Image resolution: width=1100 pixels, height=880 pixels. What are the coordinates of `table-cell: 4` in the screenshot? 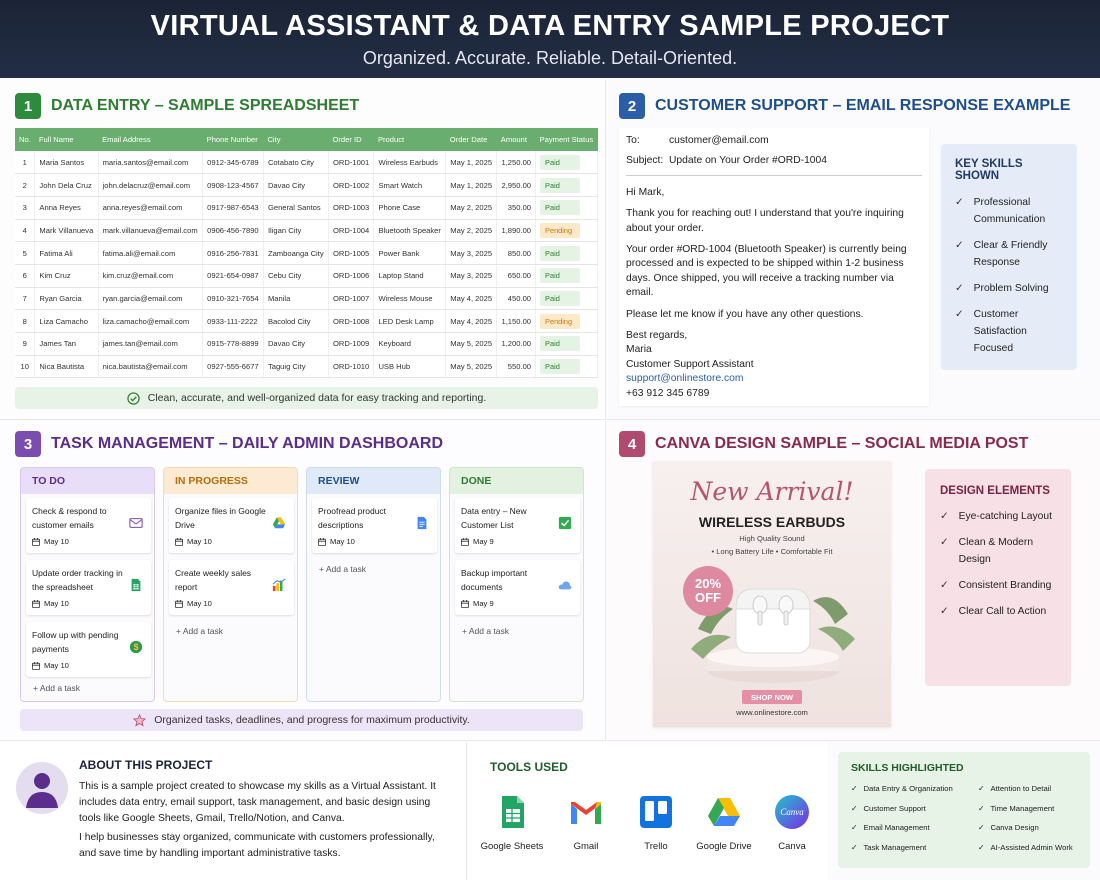 It's located at (25, 231).